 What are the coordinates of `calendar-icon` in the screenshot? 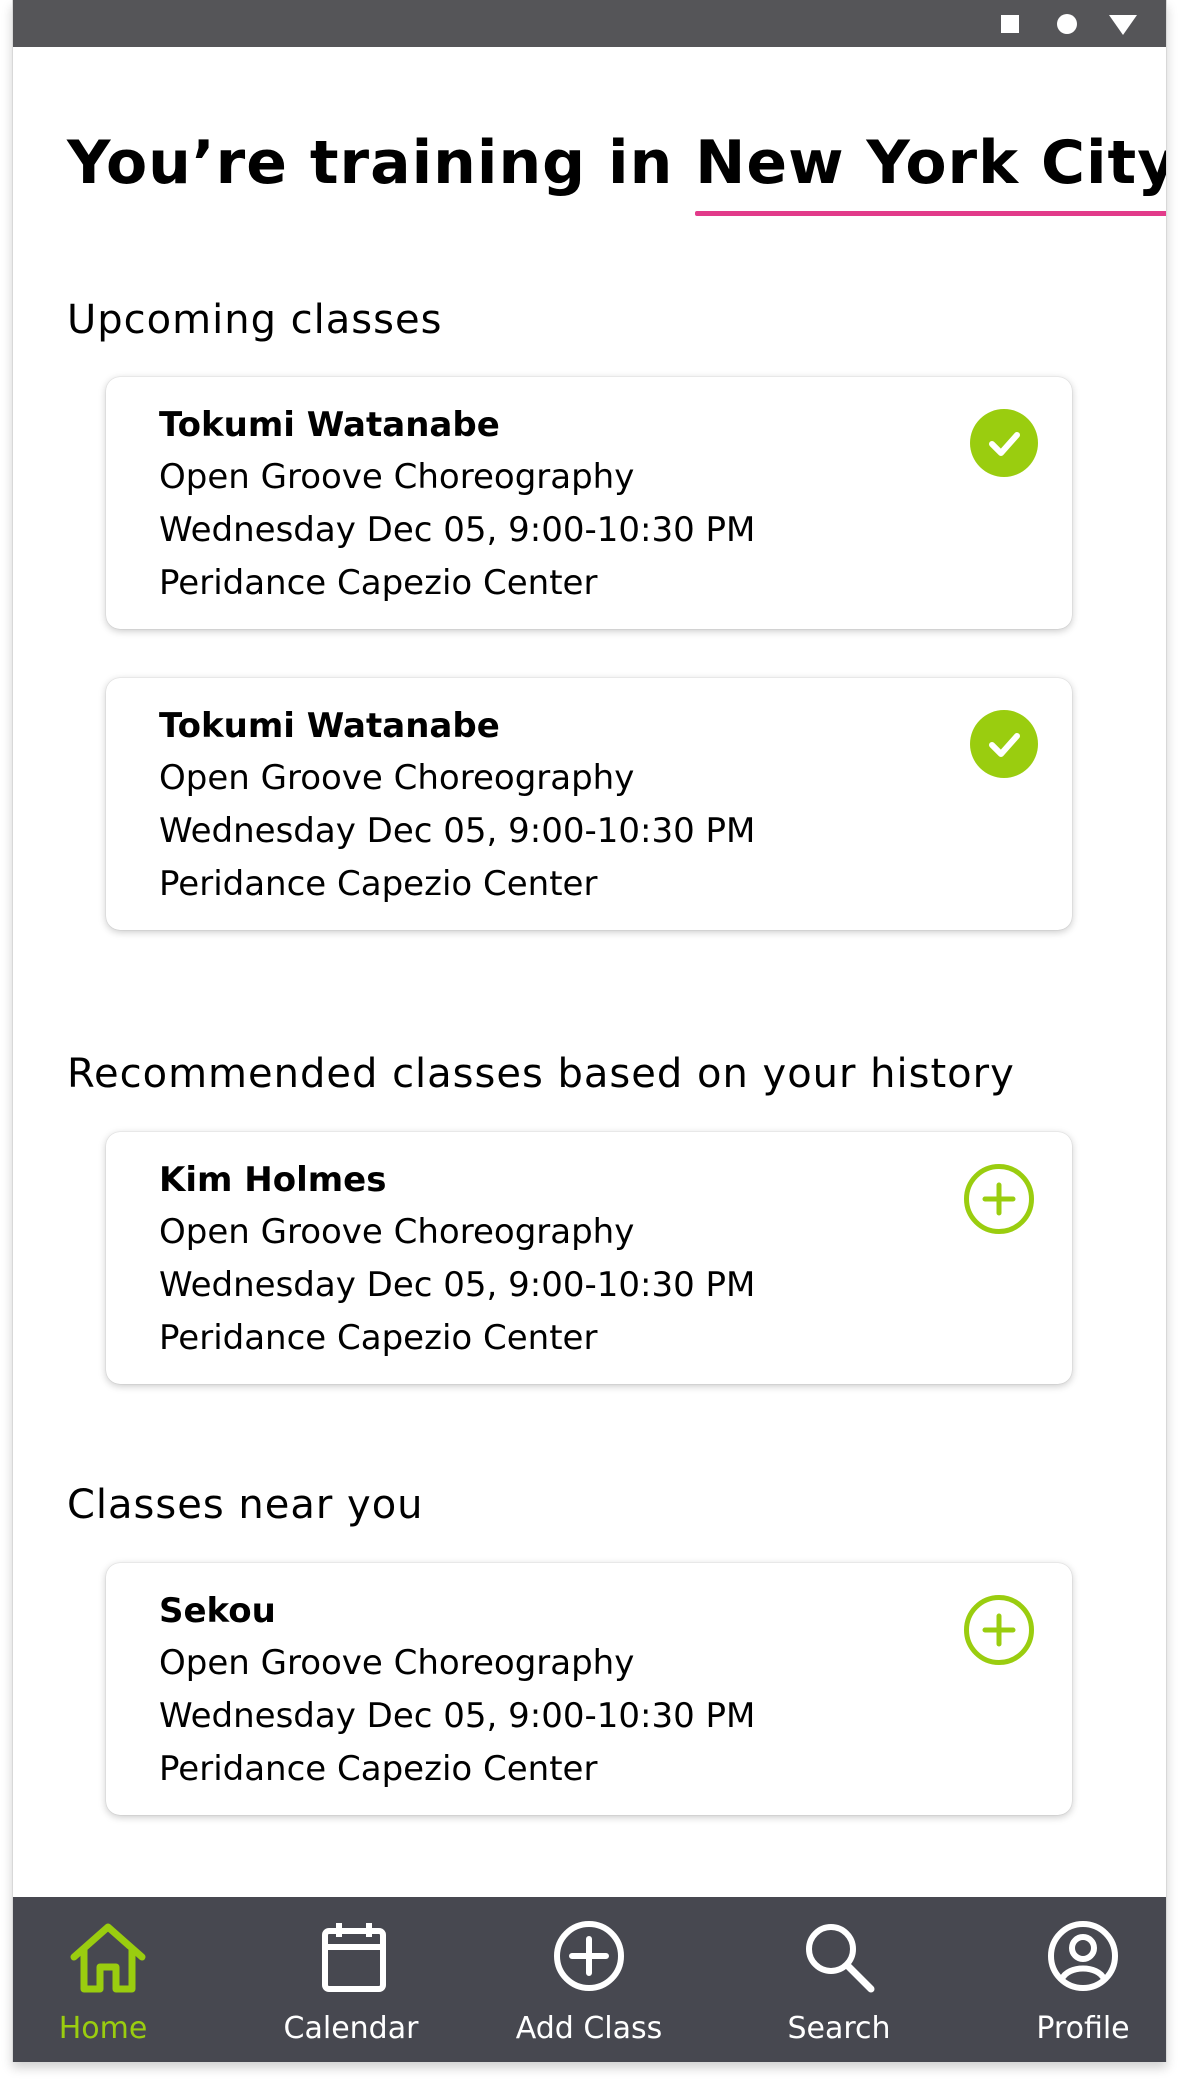 It's located at (354, 1957).